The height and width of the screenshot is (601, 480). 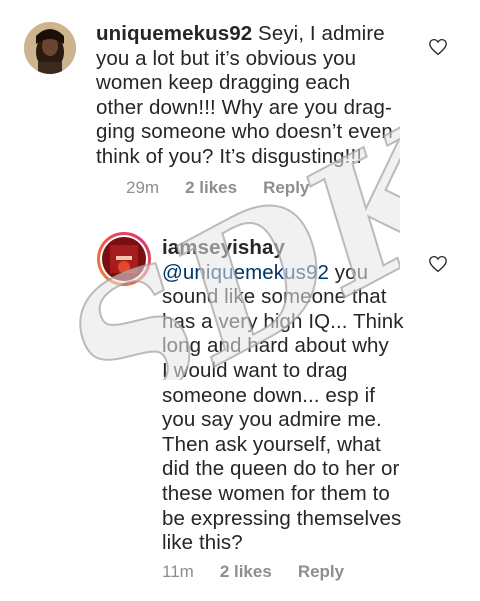 I want to click on comment-line: like this?, so click(x=202, y=543).